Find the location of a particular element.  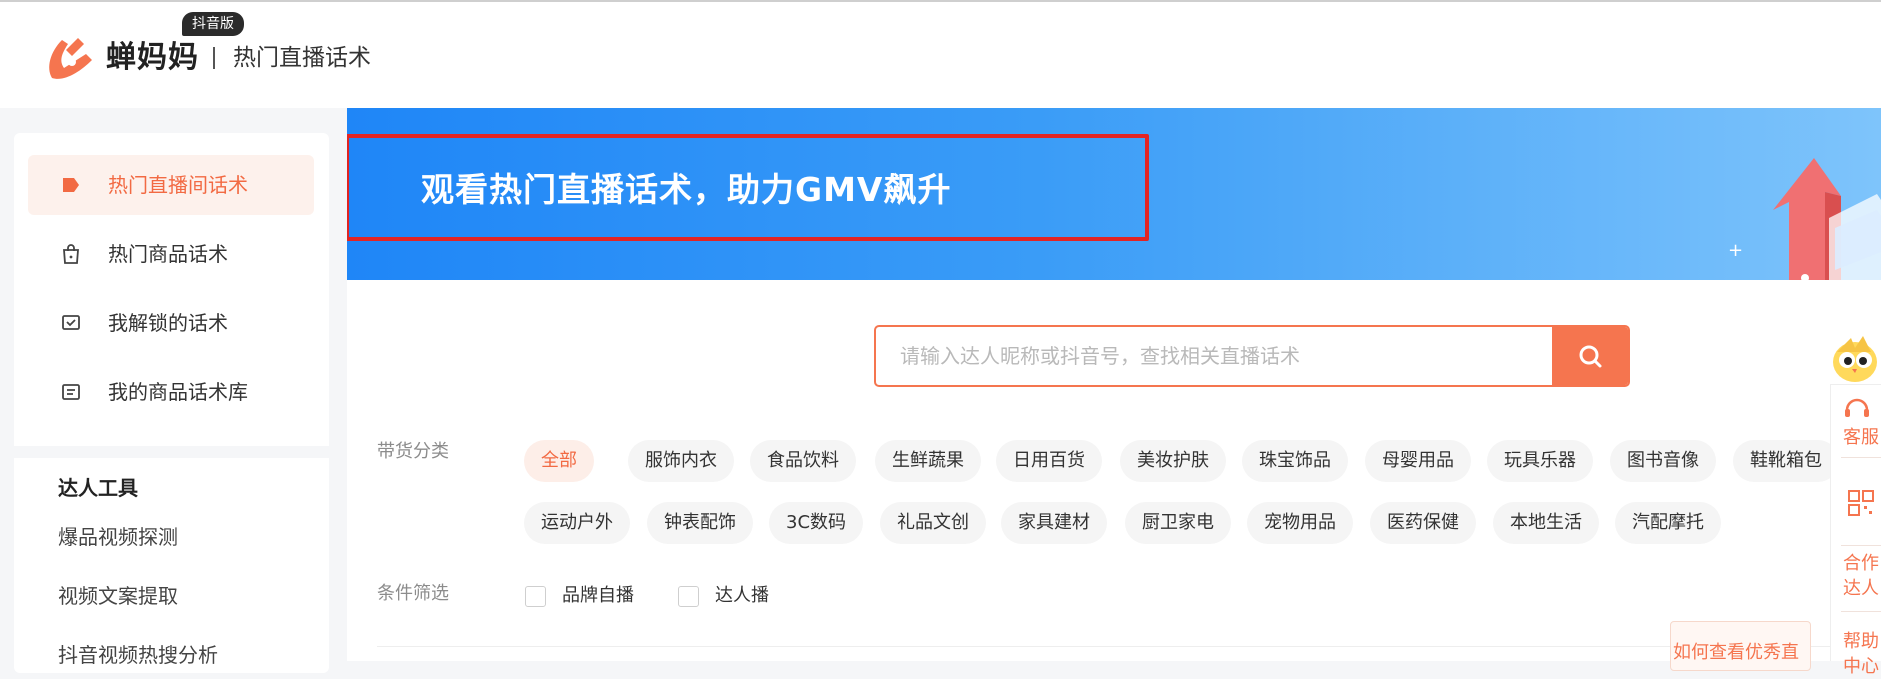

category-chip: 全部 is located at coordinates (559, 461).